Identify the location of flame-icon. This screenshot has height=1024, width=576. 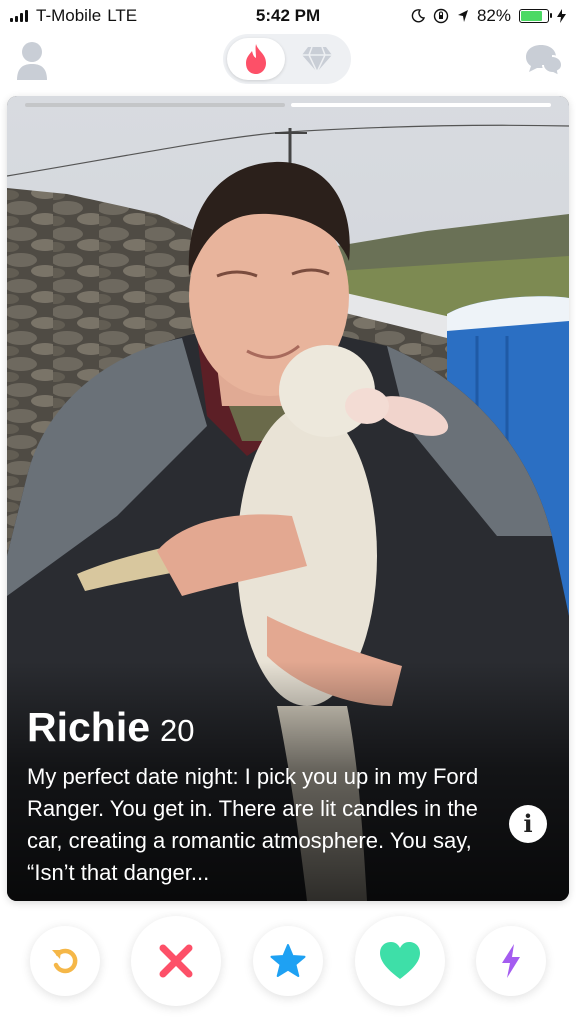
(256, 59).